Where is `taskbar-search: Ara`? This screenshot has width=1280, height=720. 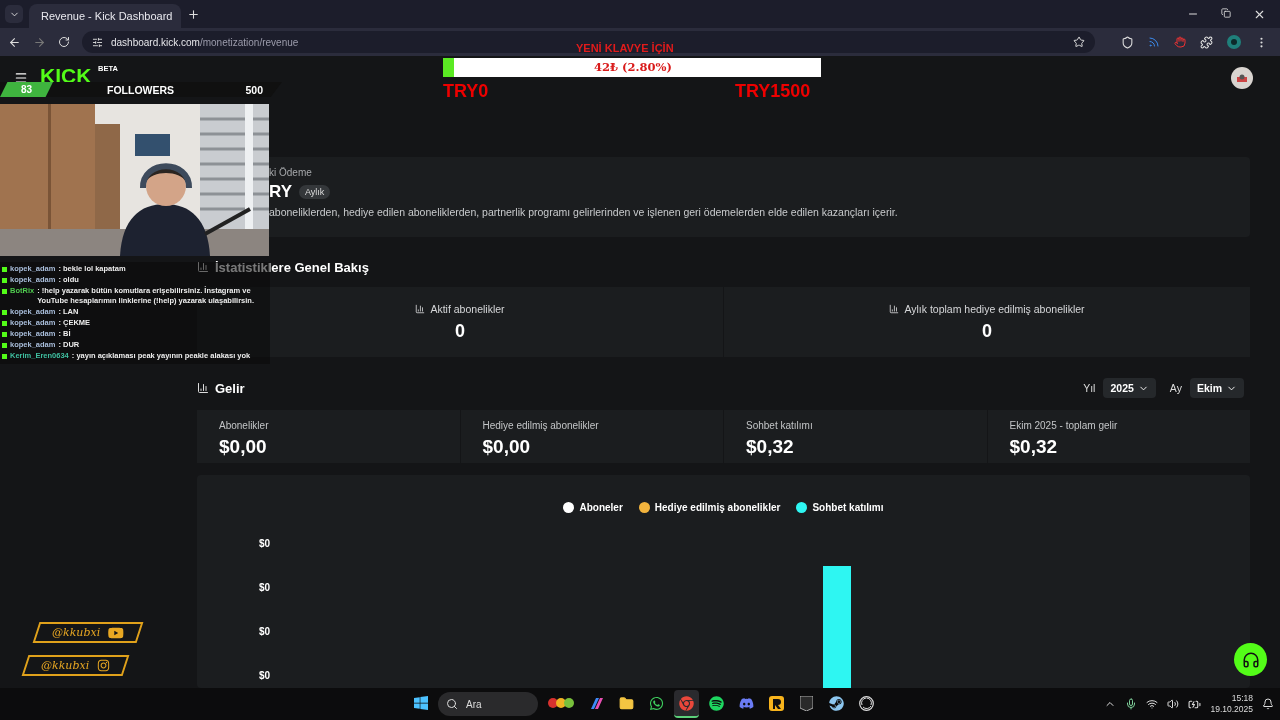
taskbar-search: Ara is located at coordinates (488, 704).